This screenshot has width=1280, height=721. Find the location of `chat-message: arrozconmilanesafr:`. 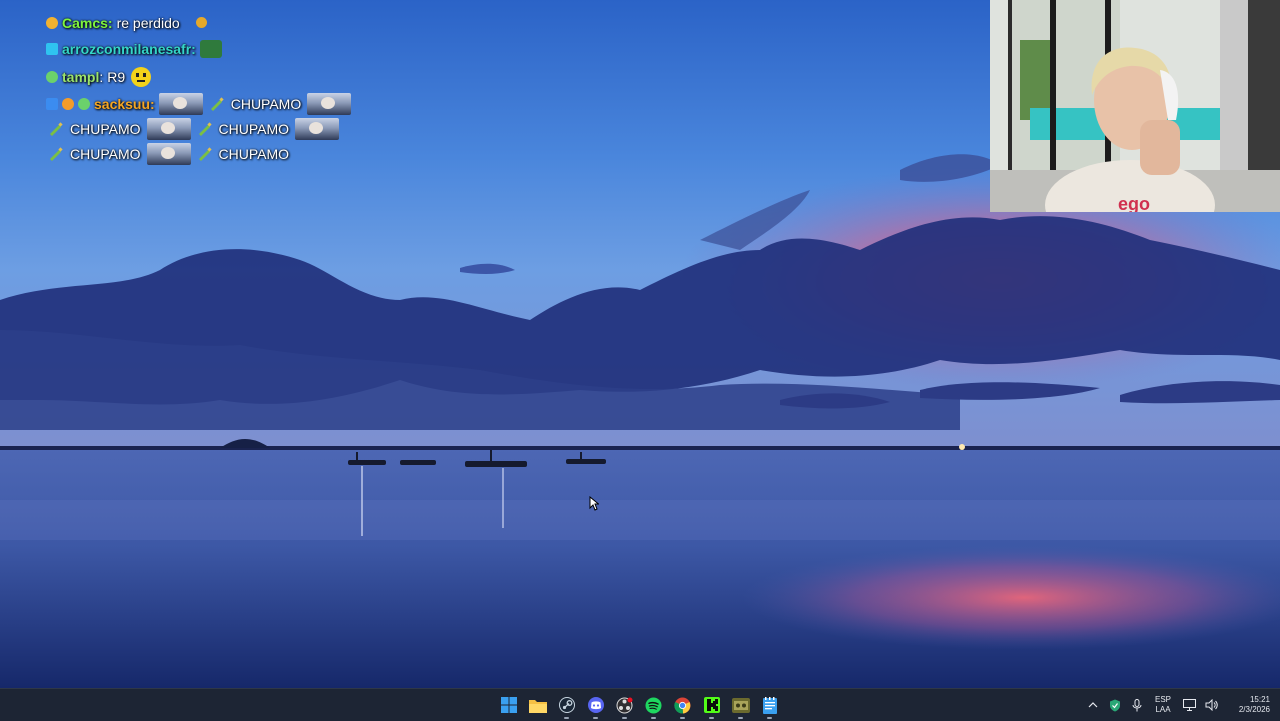

chat-message: arrozconmilanesafr: is located at coordinates (211, 49).